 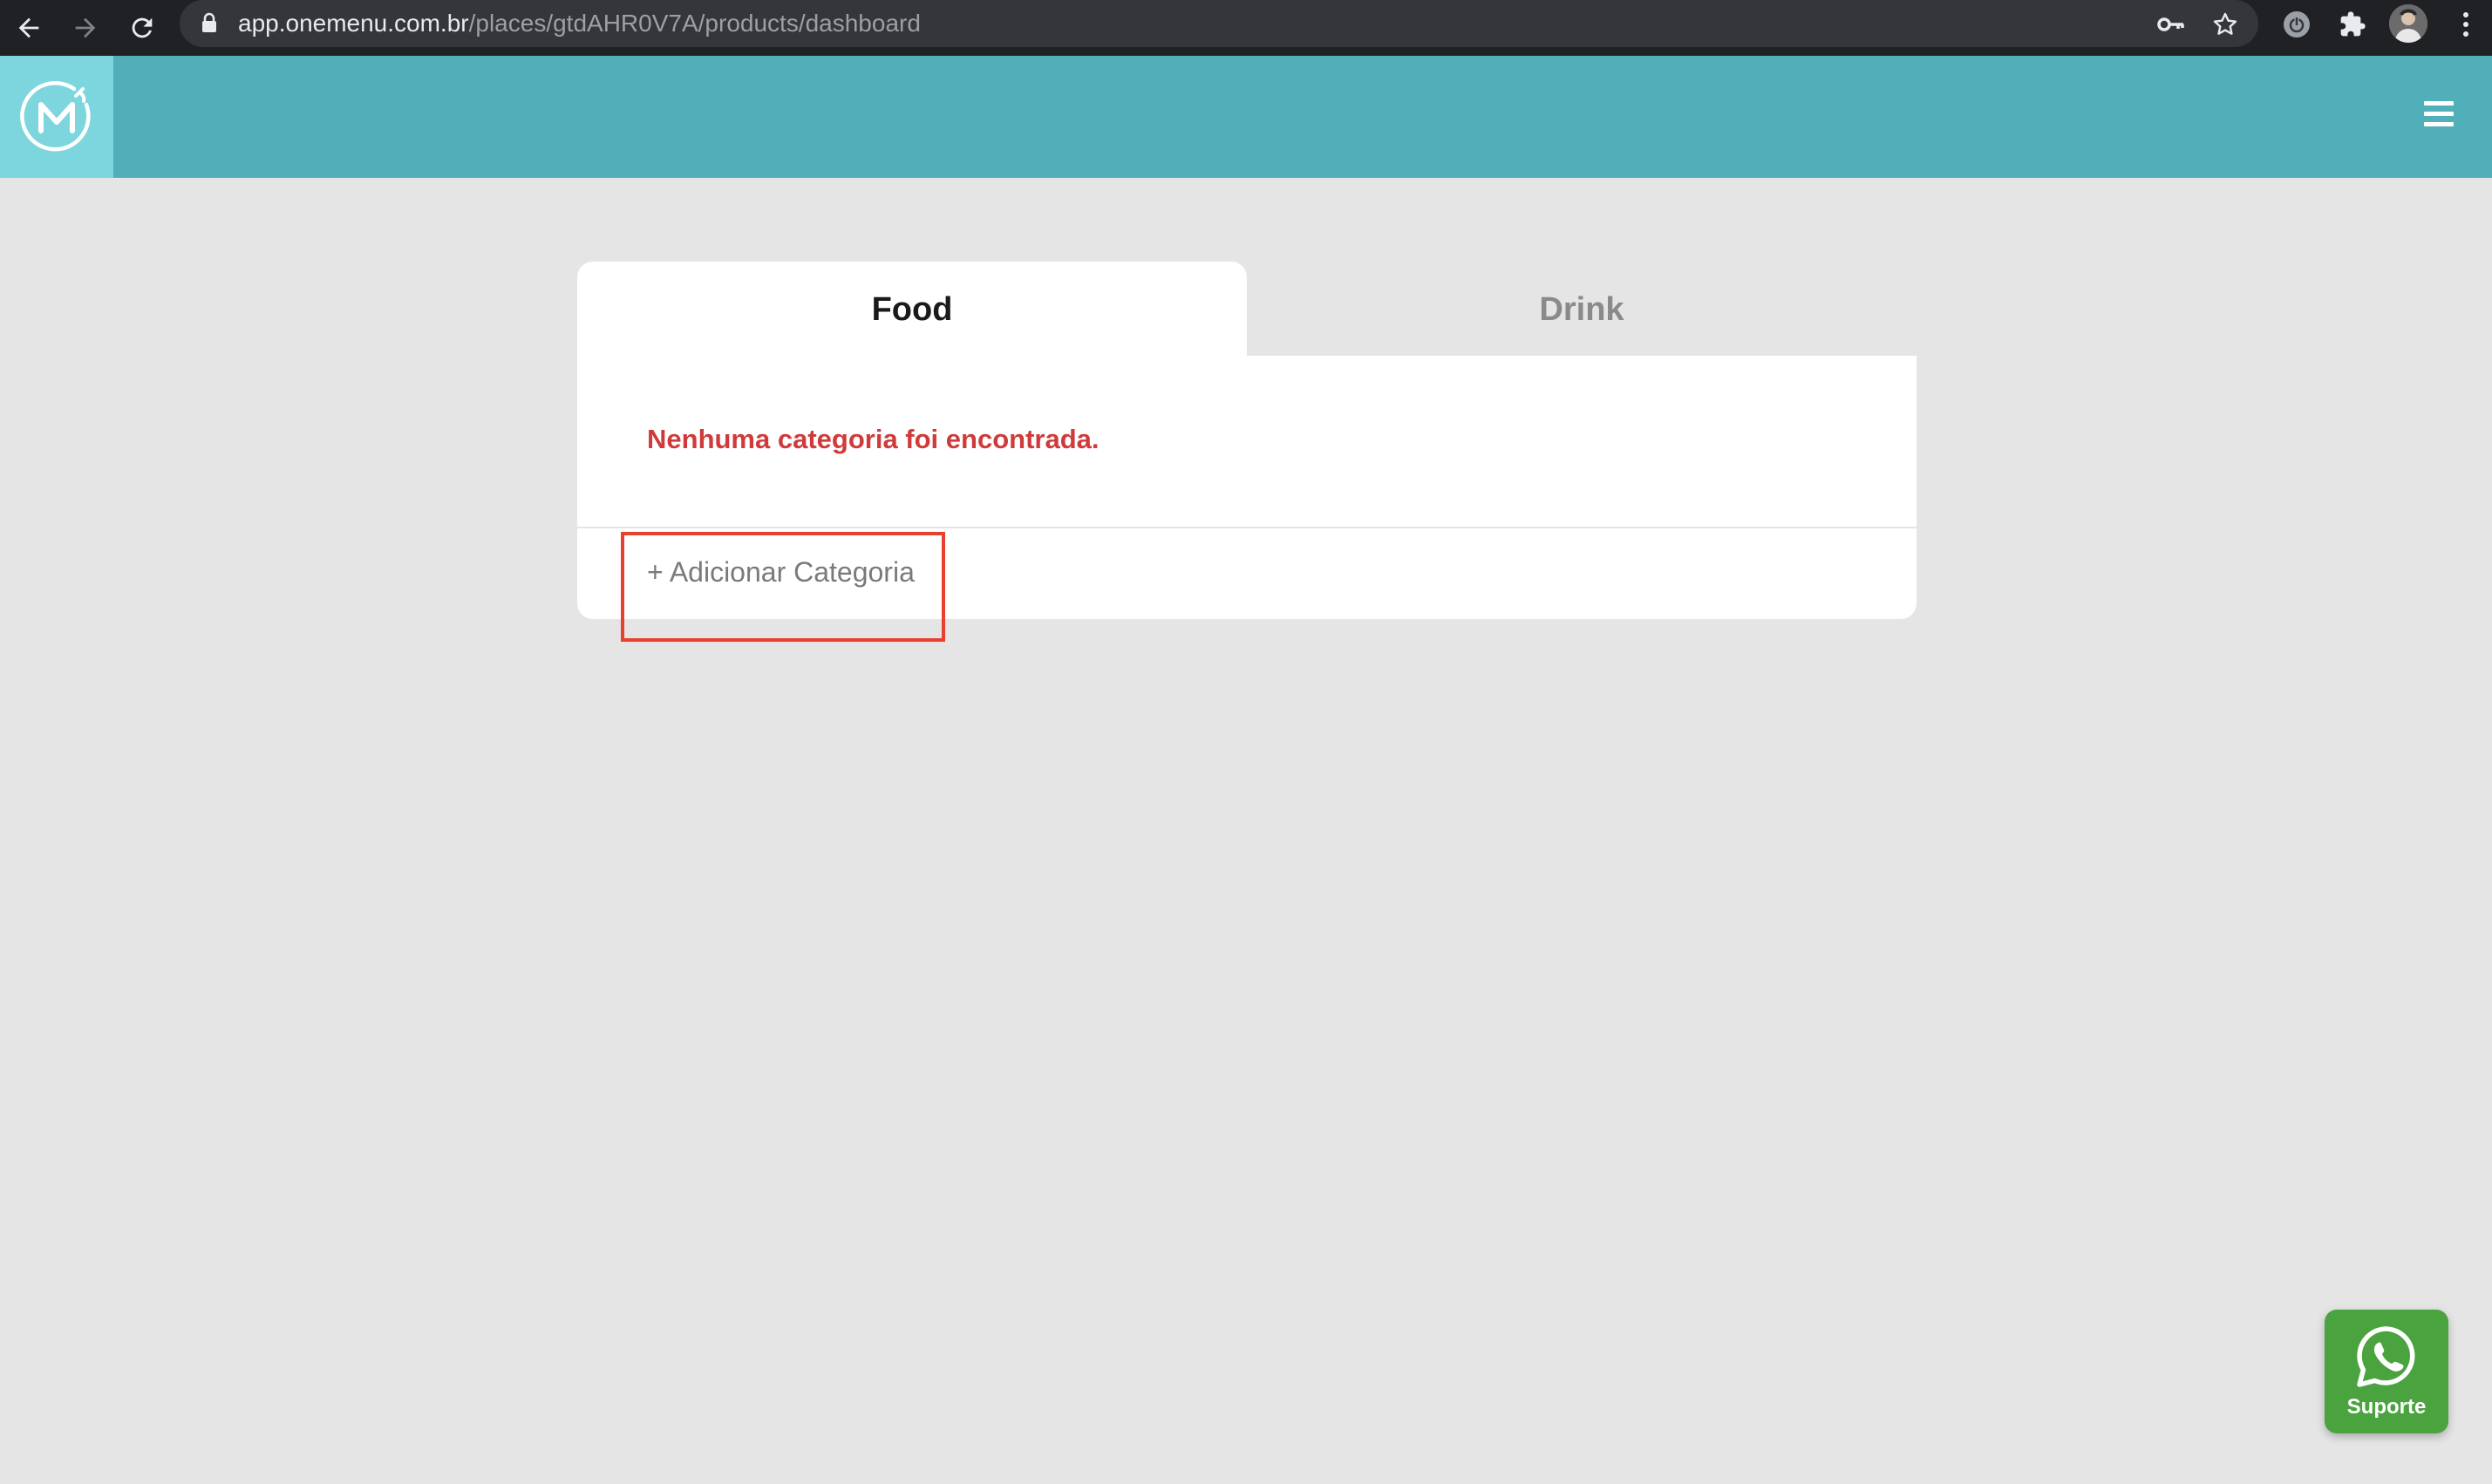 I want to click on star-icon, so click(x=2225, y=23).